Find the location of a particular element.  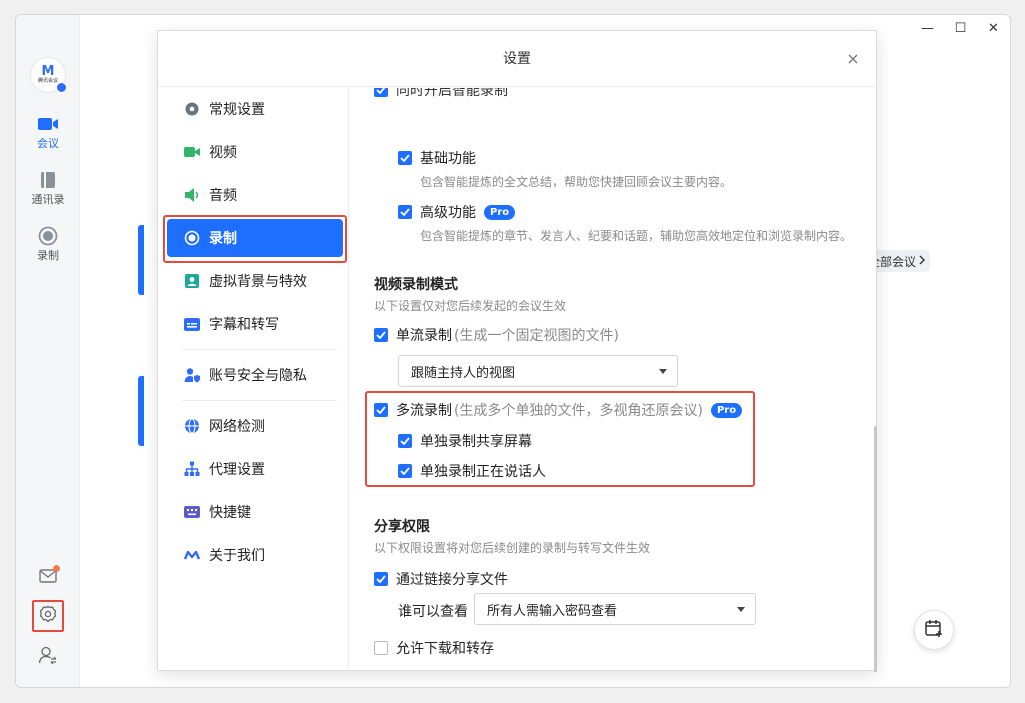

window-controls: — ☐ ✕ is located at coordinates (960, 28).